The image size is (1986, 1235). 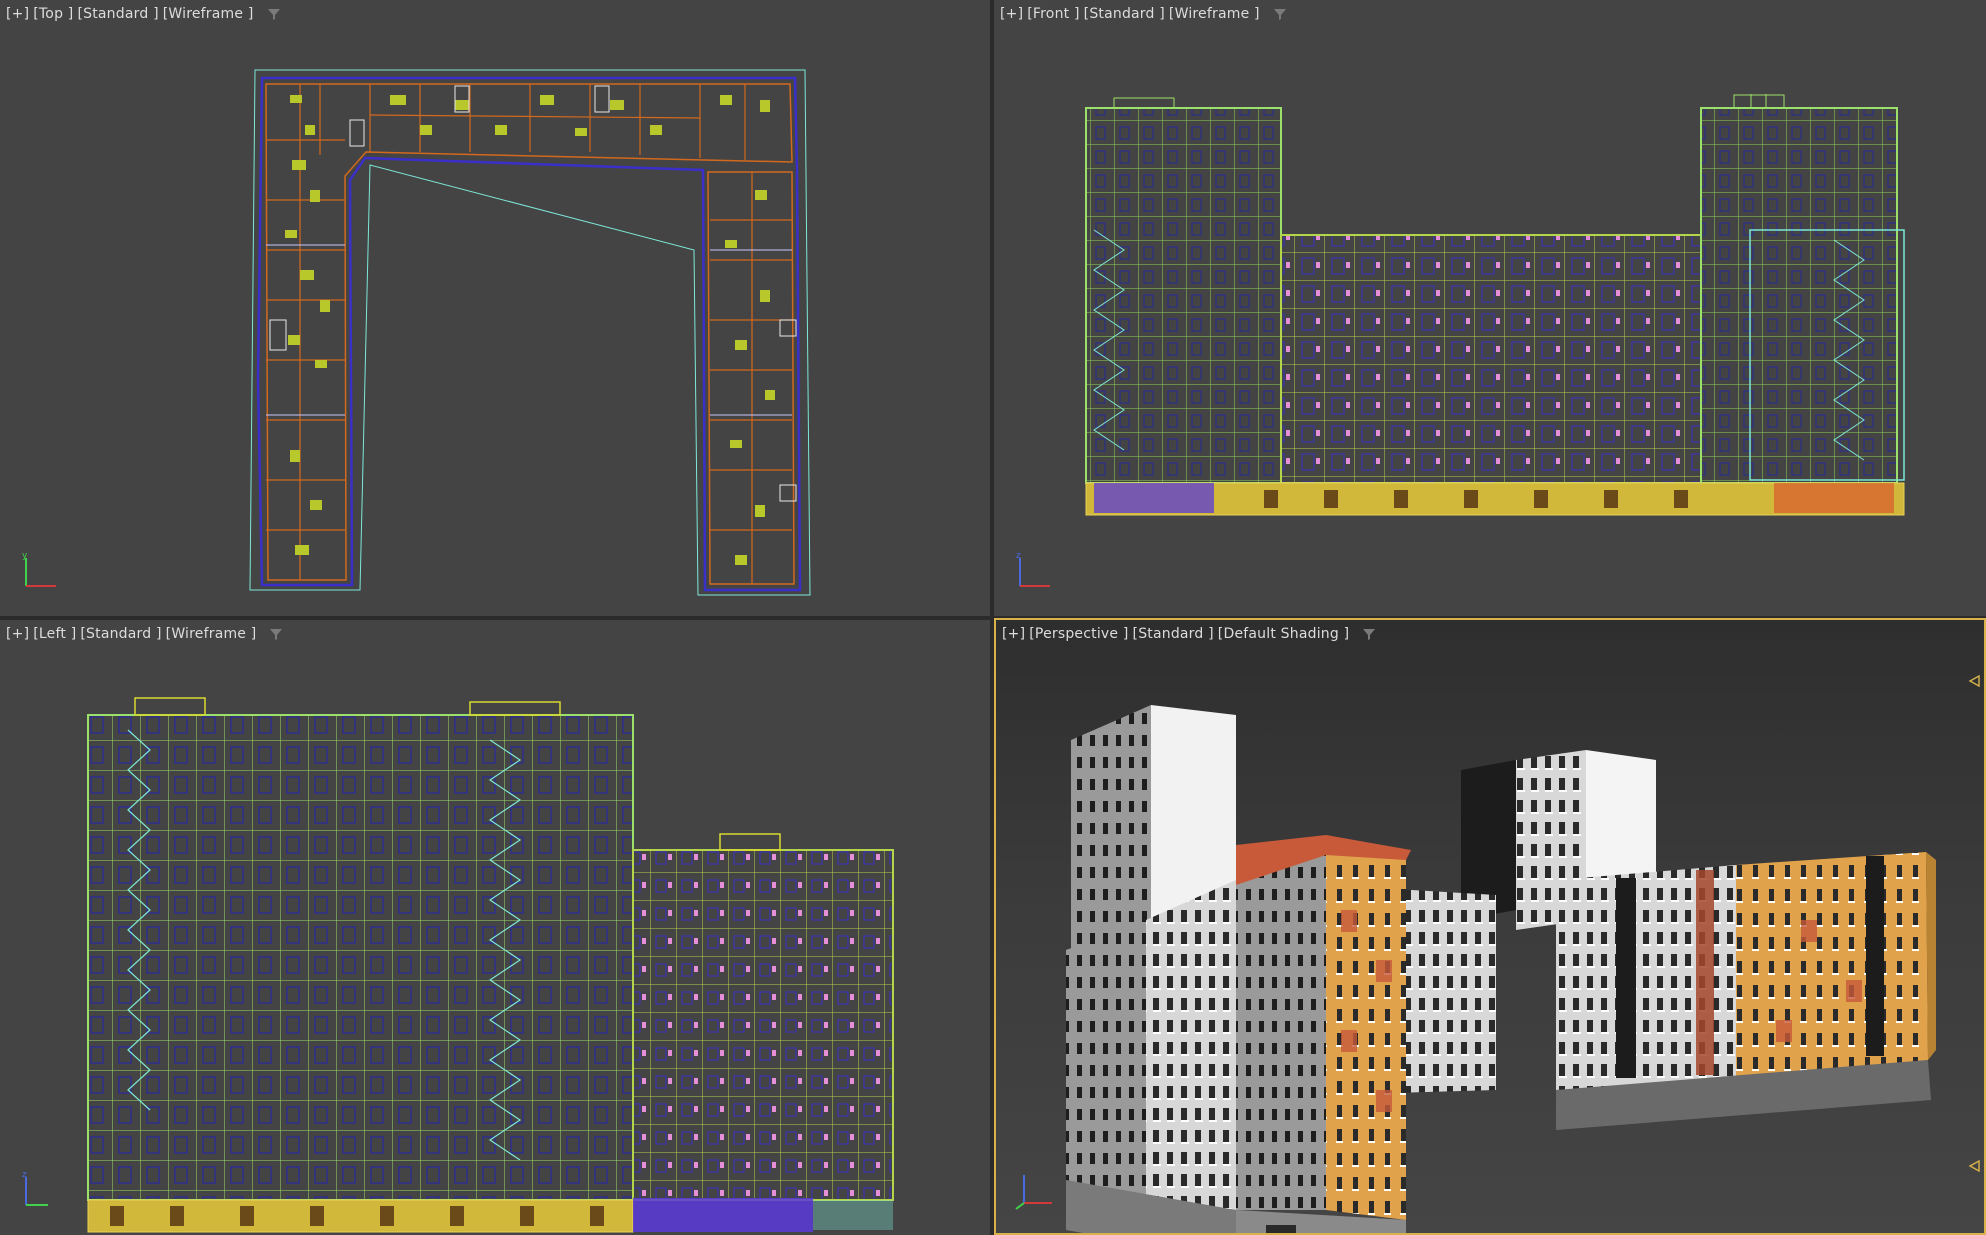 What do you see at coordinates (208, 14) in the screenshot?
I see `viewport-top-mode: [Wireframe ]` at bounding box center [208, 14].